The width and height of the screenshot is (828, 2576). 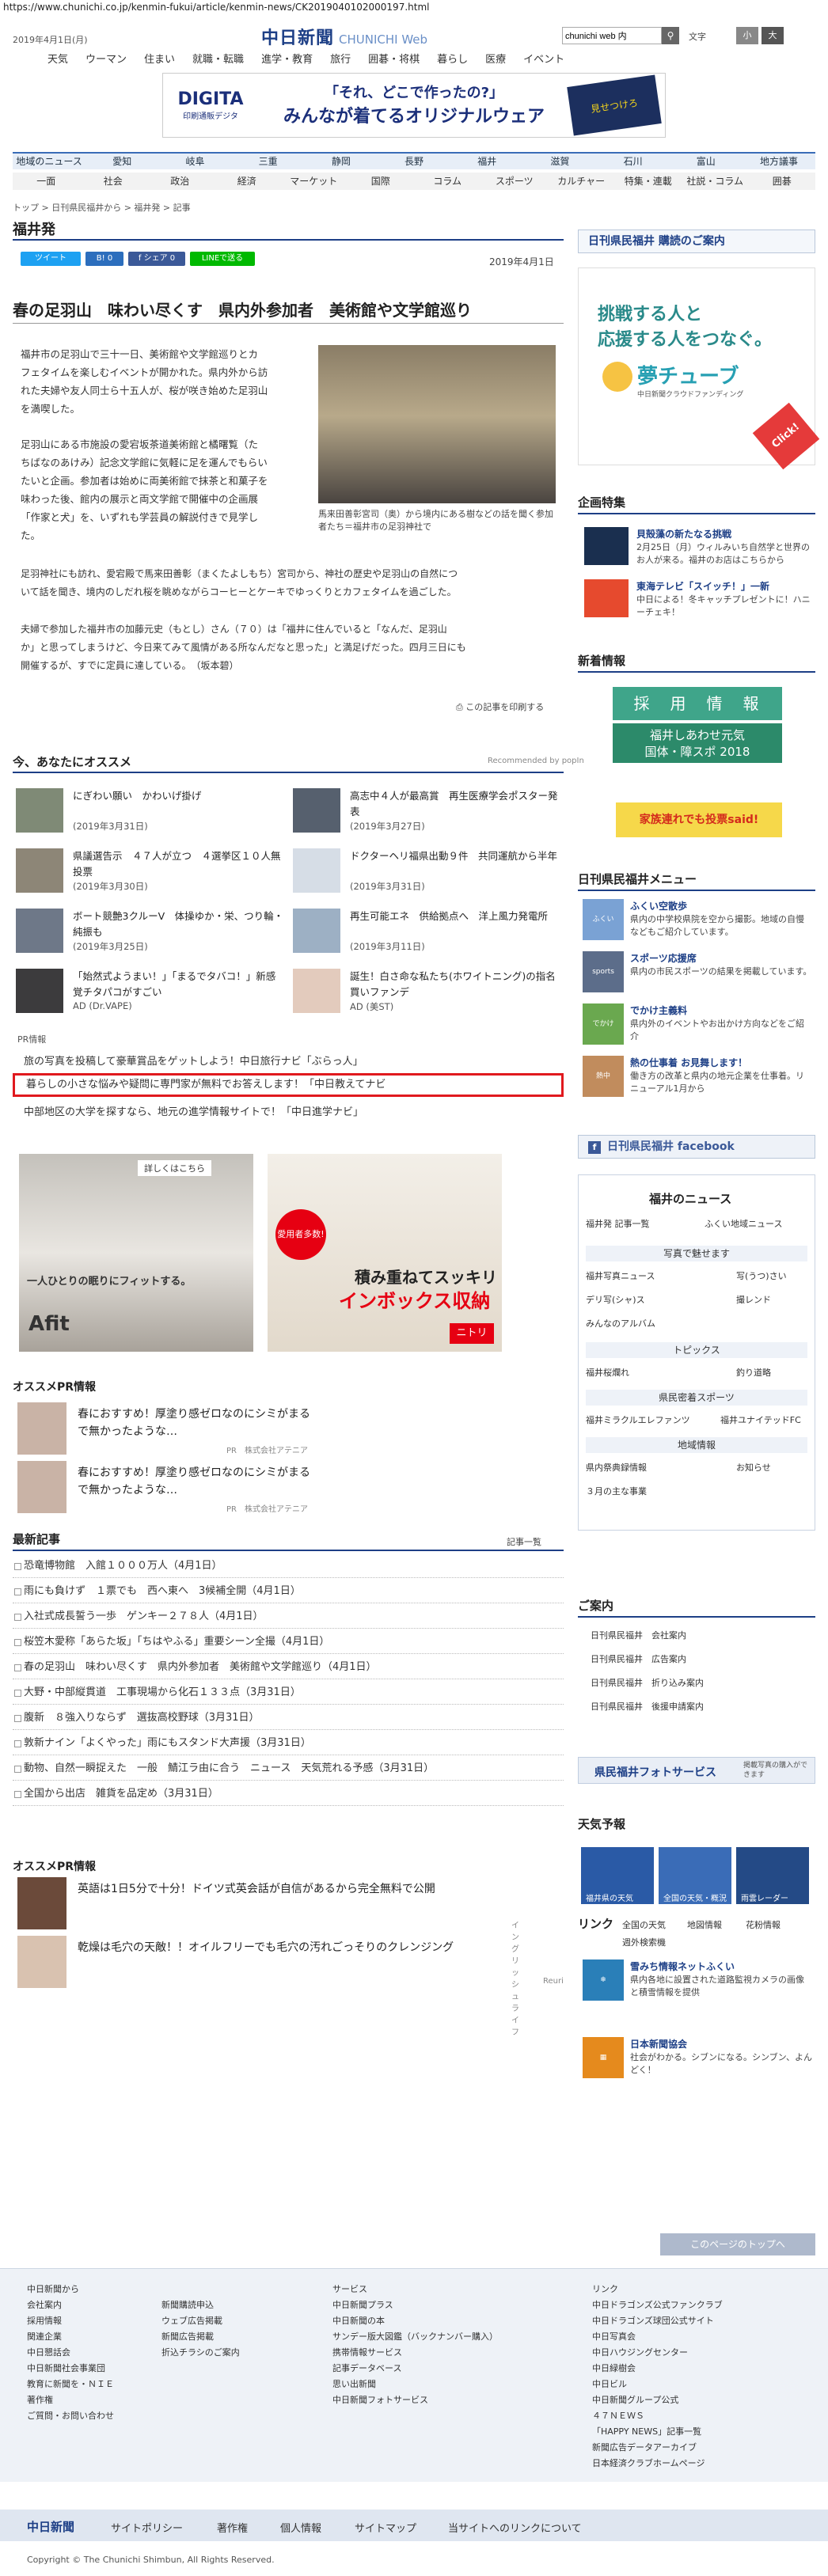 I want to click on oso-pr2-item: 乾燥は毛穴の天敵！！オイルフリーでも毛穴の汚れごっそりのクレンジング Reuri, so click(x=288, y=1964).